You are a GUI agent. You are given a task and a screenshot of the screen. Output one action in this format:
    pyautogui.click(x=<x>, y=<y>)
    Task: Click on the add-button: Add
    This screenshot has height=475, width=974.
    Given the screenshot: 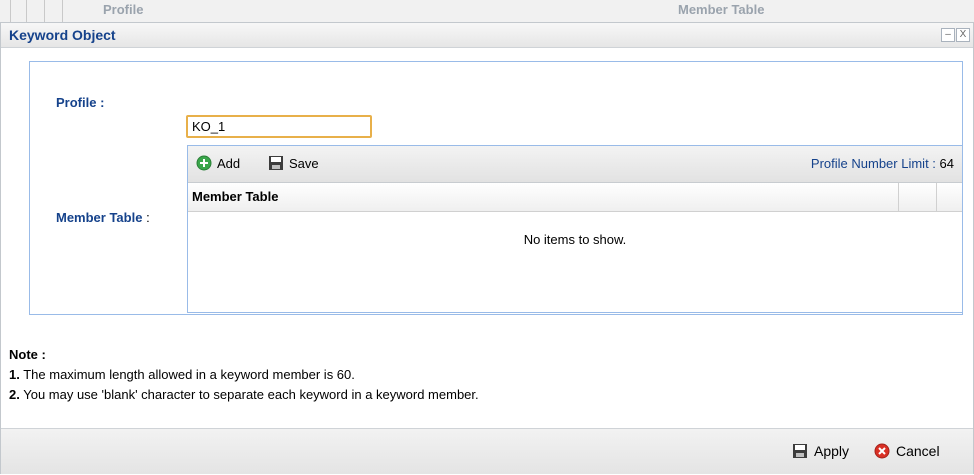 What is the action you would take?
    pyautogui.click(x=218, y=163)
    